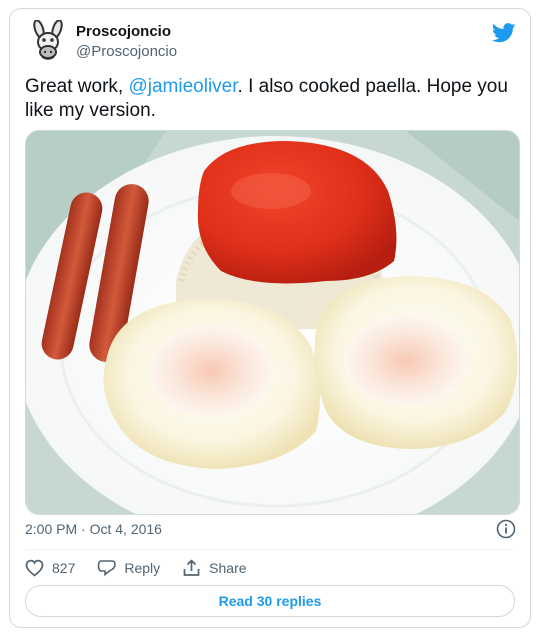  Describe the element at coordinates (506, 529) in the screenshot. I see `info-icon` at that location.